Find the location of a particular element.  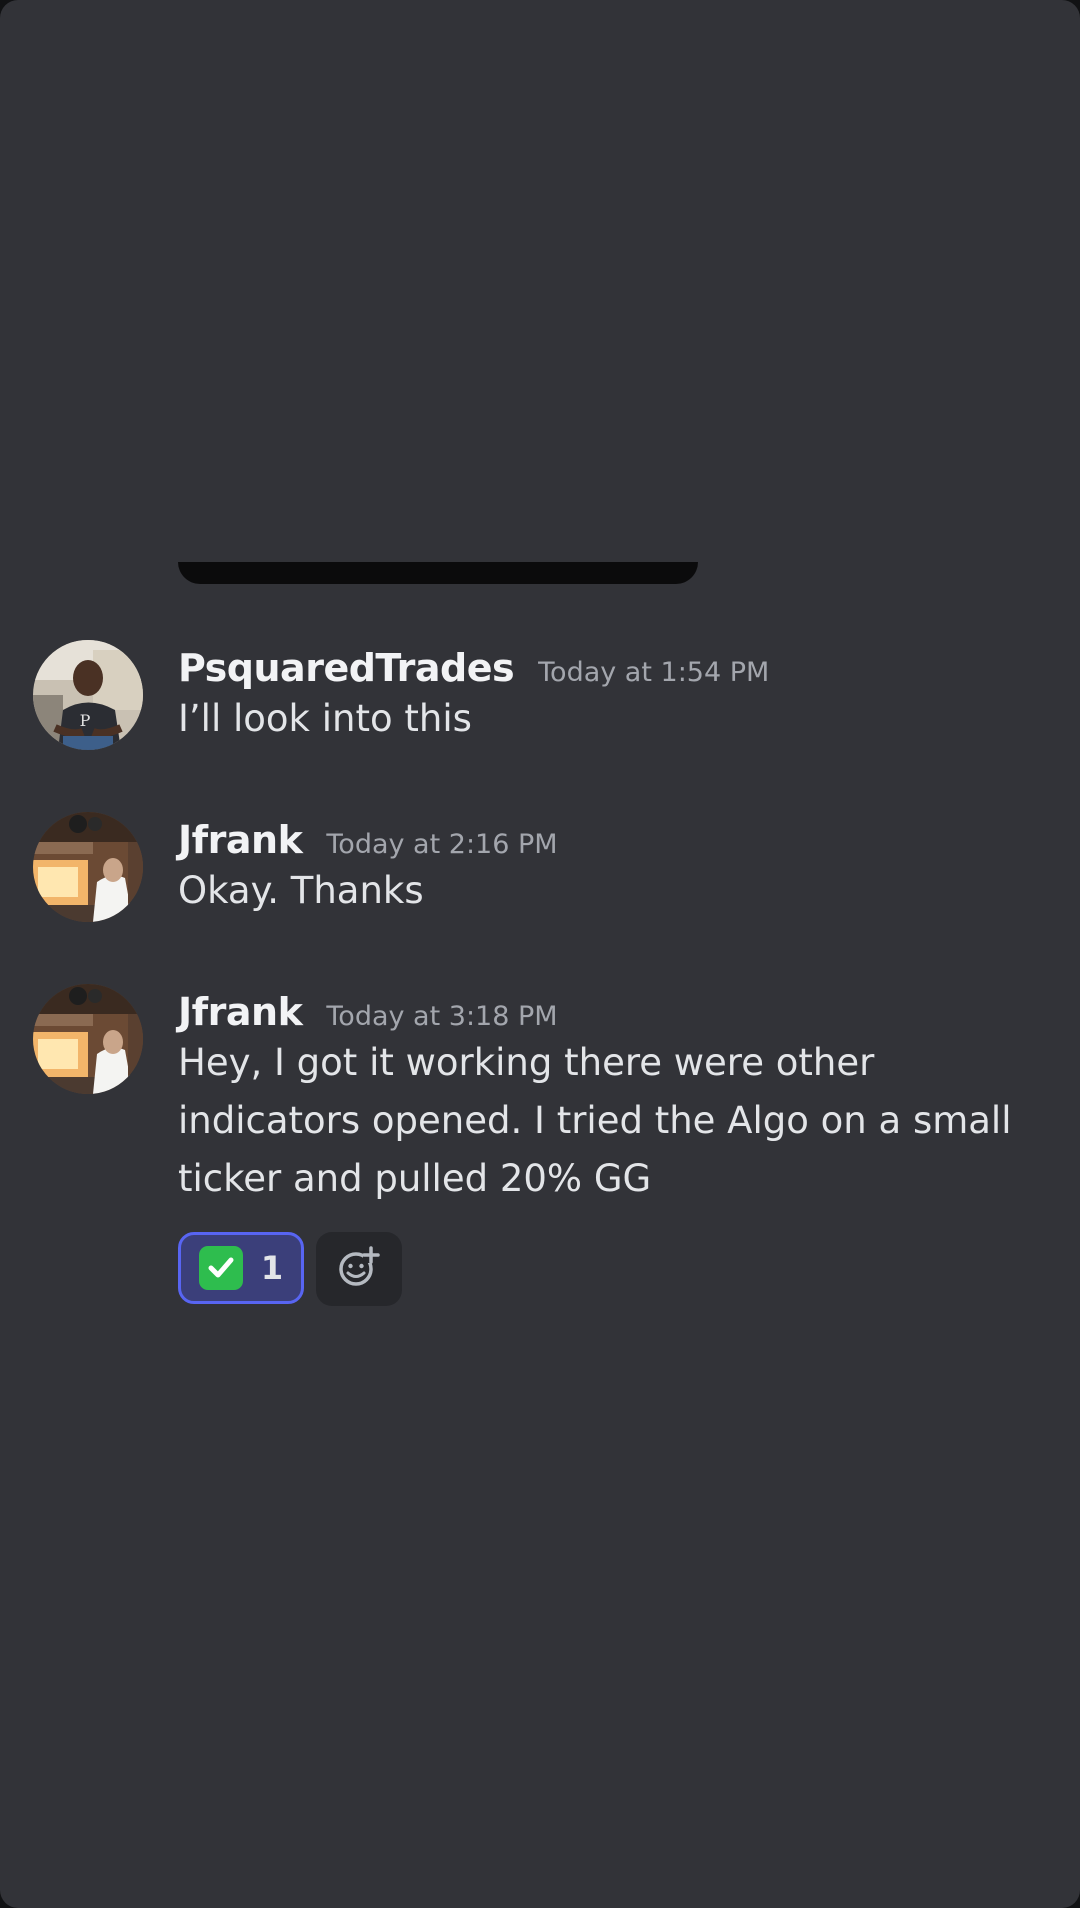

username: PsquaredTrades is located at coordinates (346, 668).